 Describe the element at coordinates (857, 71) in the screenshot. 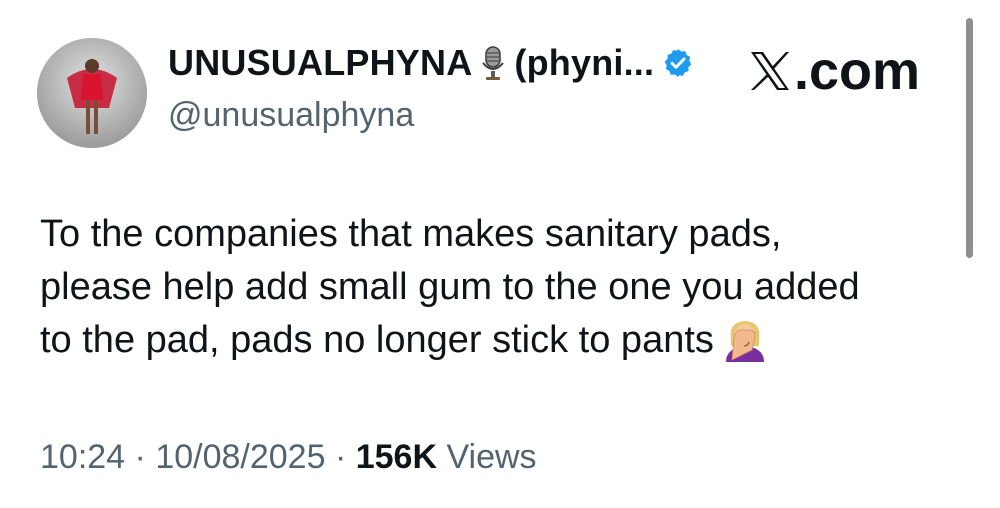

I see `brand-label: .com` at that location.